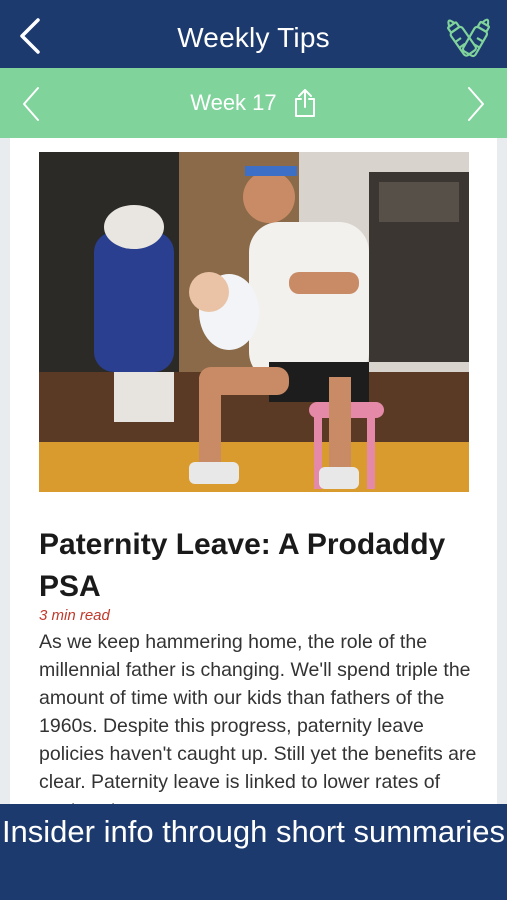 The width and height of the screenshot is (507, 900). I want to click on week-label-group: Week 17, so click(253, 103).